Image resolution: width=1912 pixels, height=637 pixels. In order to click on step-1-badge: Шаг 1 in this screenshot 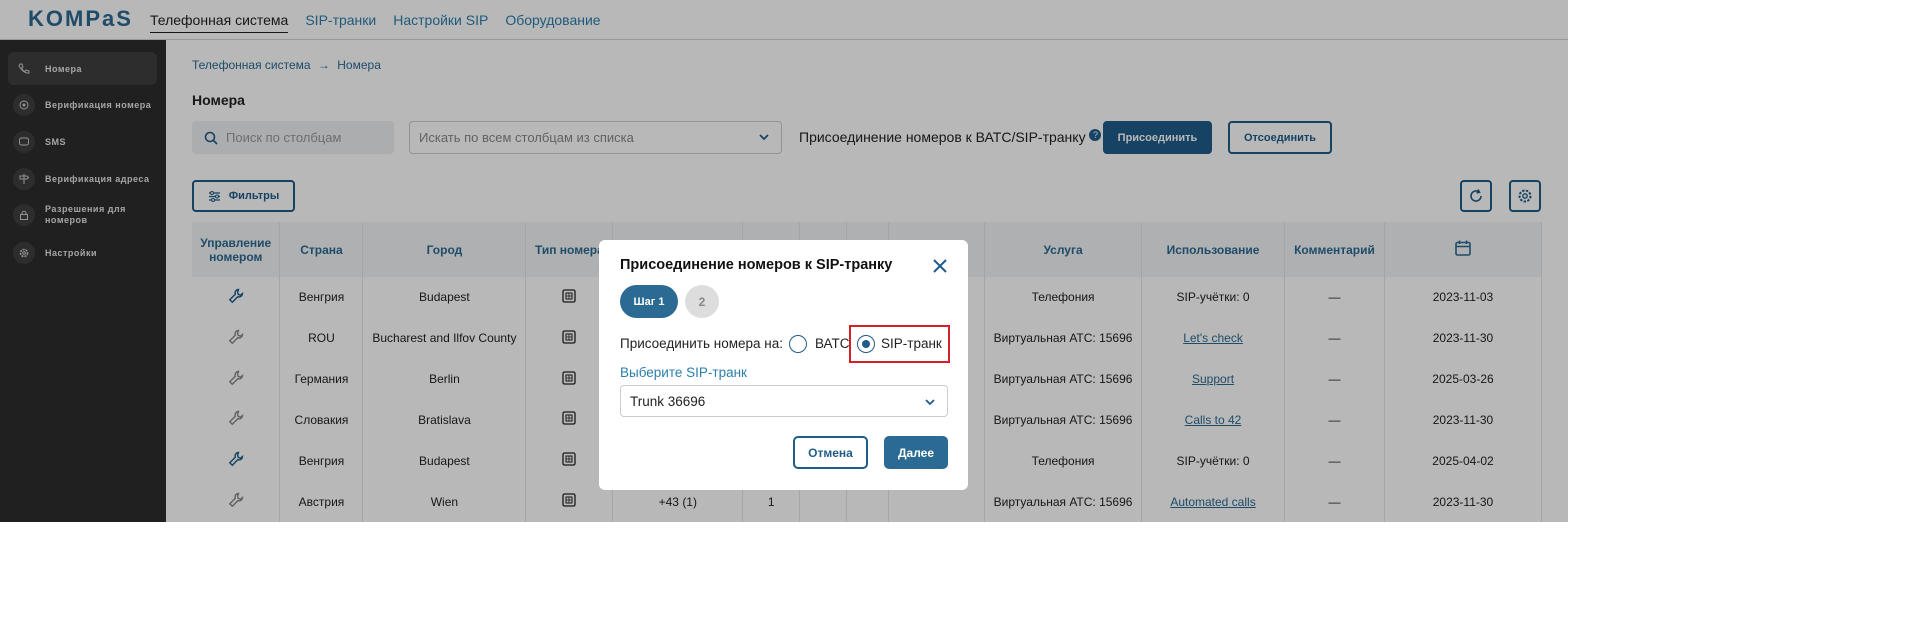, I will do `click(649, 301)`.